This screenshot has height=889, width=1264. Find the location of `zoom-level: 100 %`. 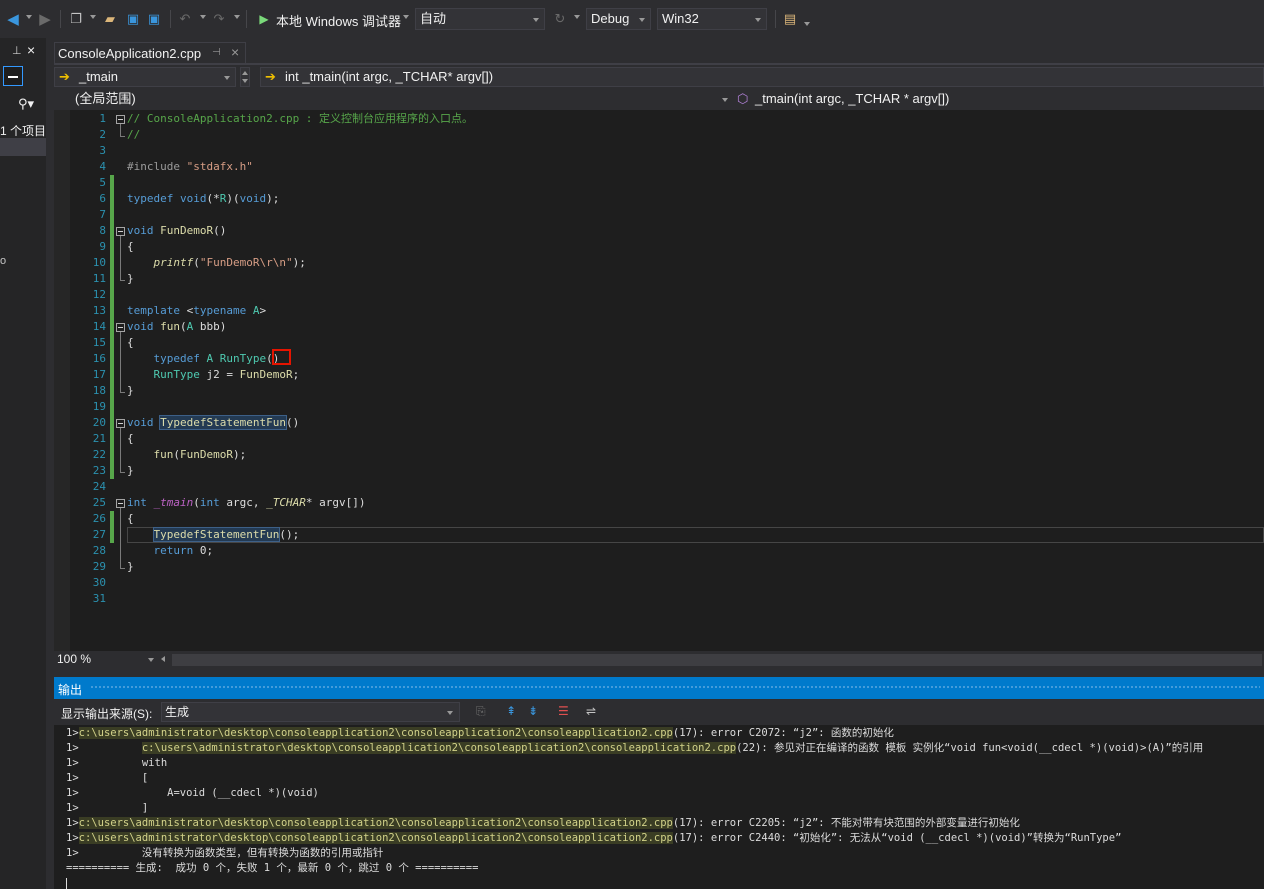

zoom-level: 100 % is located at coordinates (74, 659).